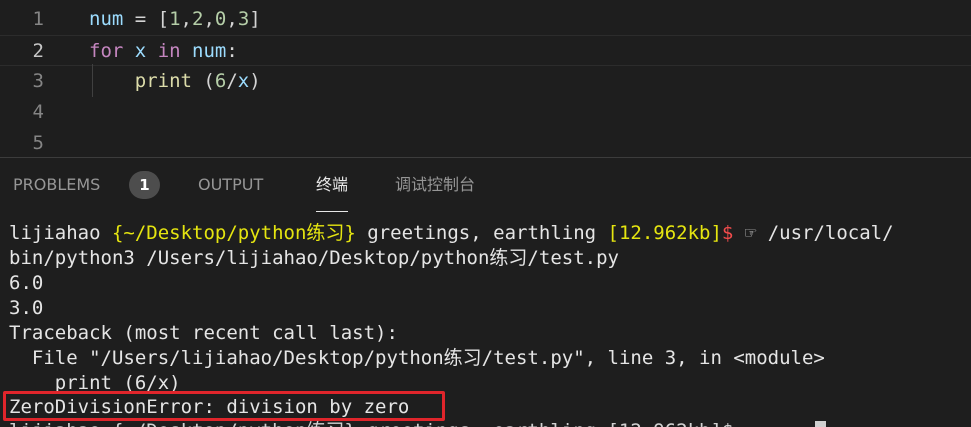 Image resolution: width=971 pixels, height=427 pixels. I want to click on code-token: 2, so click(198, 19).